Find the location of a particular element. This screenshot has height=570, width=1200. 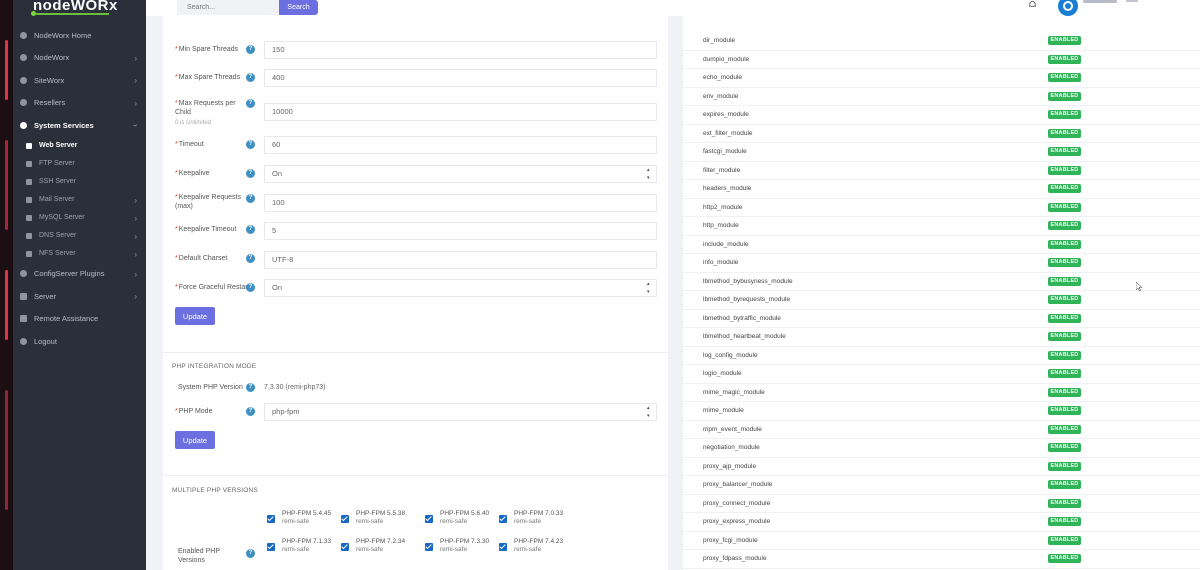

window-edge-strip is located at coordinates (6, 285).